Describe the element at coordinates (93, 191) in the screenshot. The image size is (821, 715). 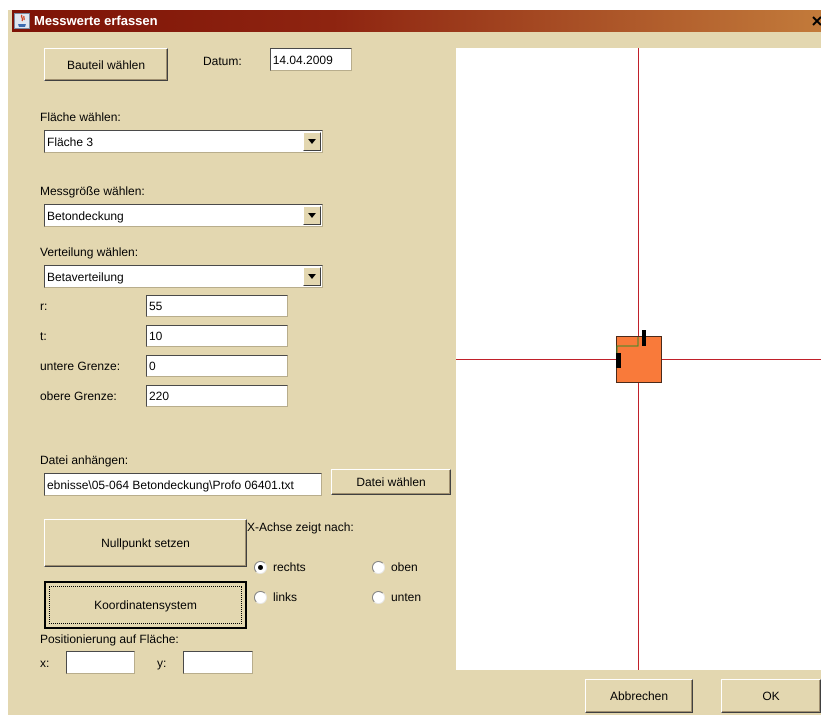
I see `dropdown-label: Messgröße wählen:` at that location.